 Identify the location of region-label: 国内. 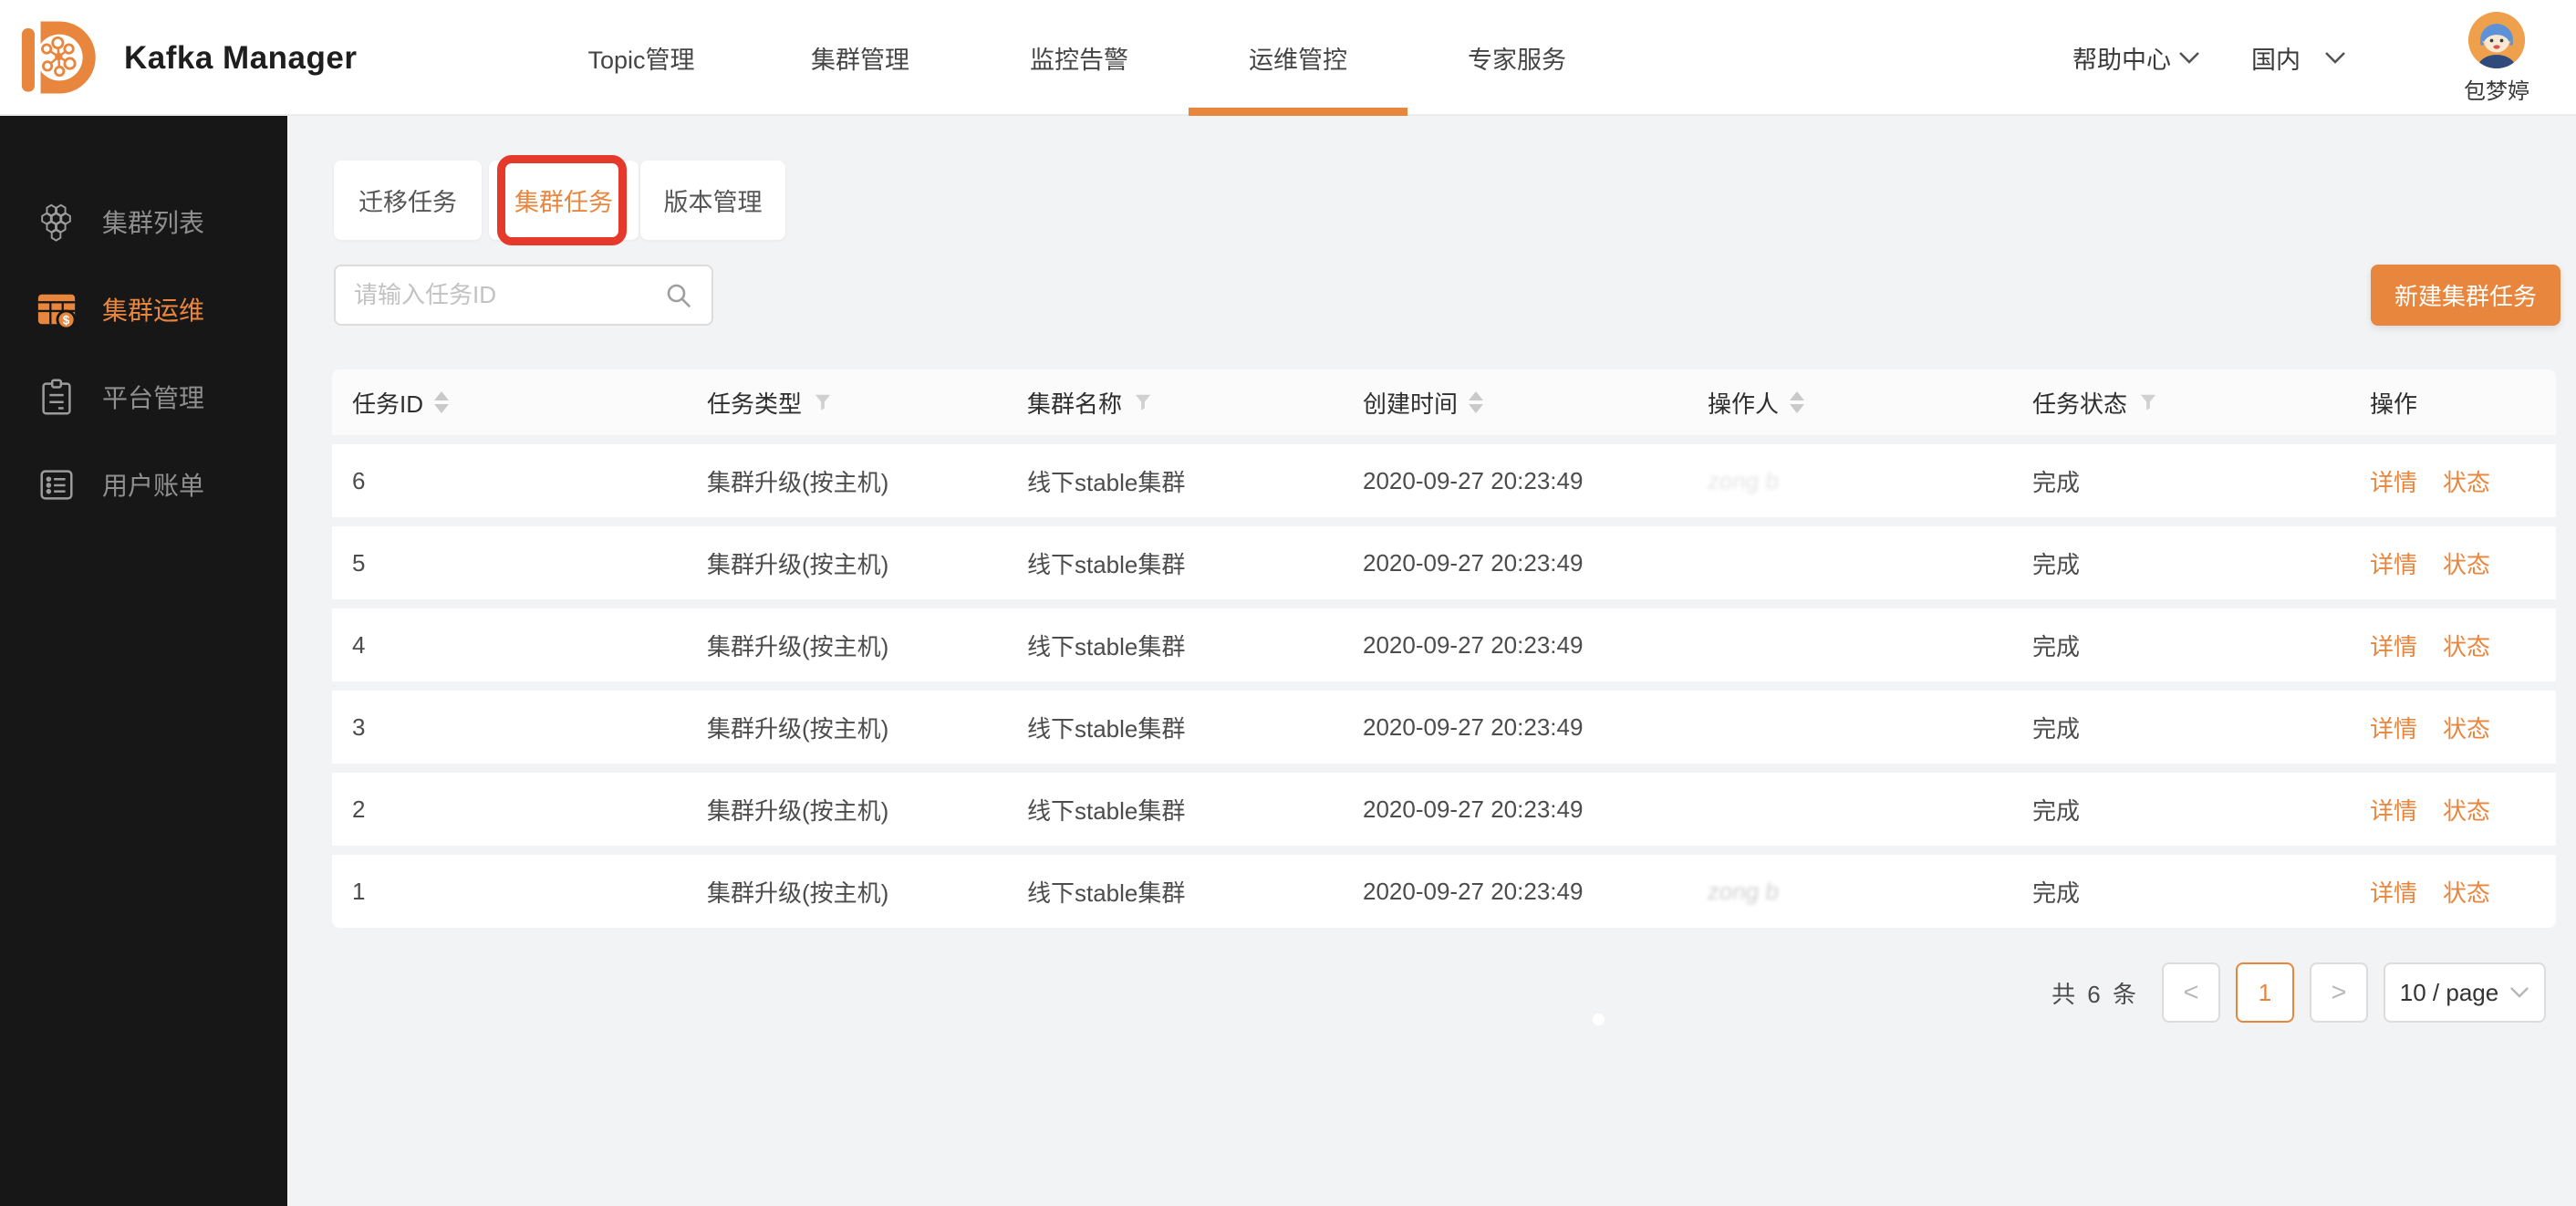
(2276, 61).